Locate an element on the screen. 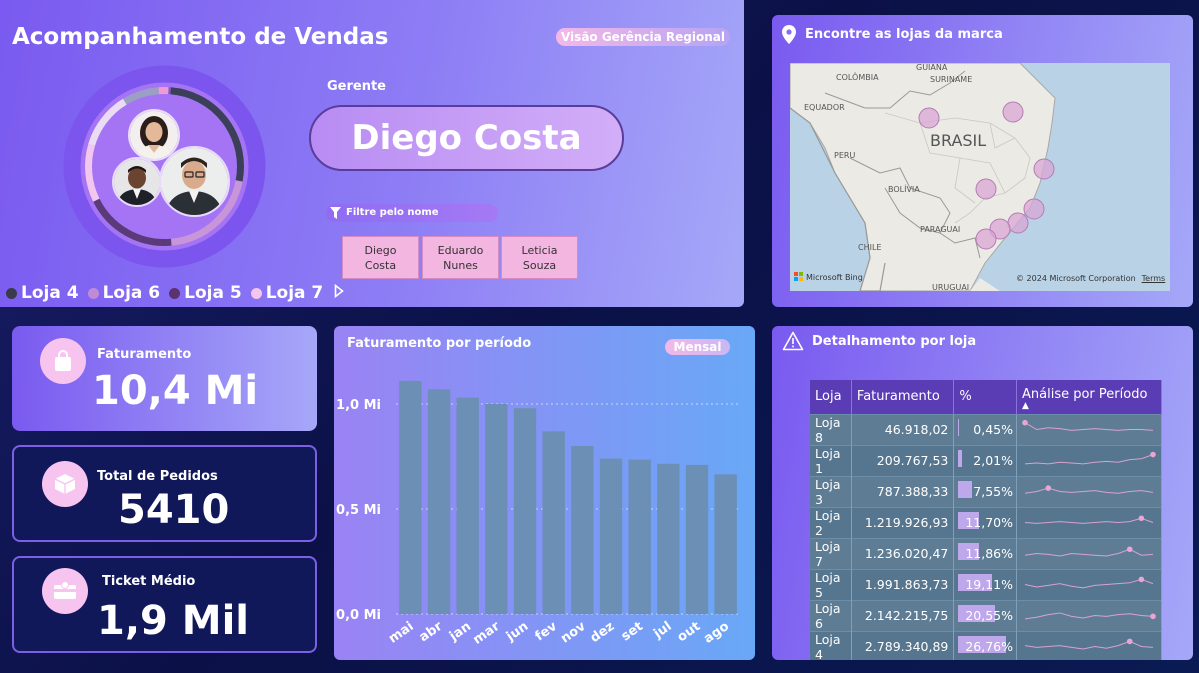 Image resolution: width=1199 pixels, height=673 pixels. period-granularity-badge: Mensal is located at coordinates (697, 347).